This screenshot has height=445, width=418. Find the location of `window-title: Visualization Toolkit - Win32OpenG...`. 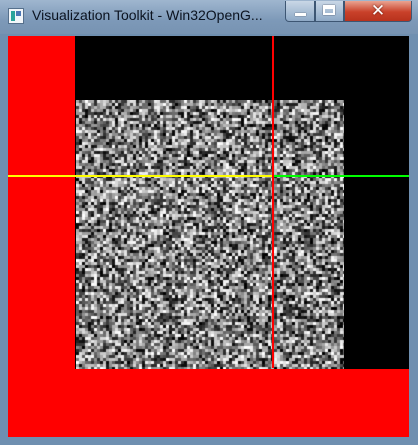

window-title: Visualization Toolkit - Win32OpenG... is located at coordinates (147, 15).